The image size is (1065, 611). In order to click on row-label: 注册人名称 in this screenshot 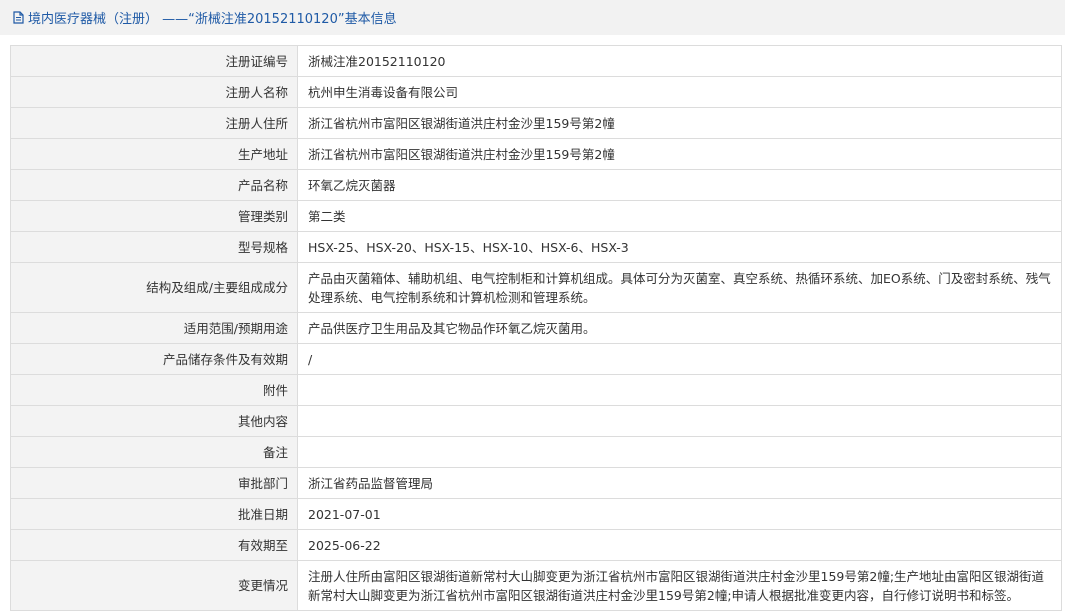, I will do `click(154, 92)`.